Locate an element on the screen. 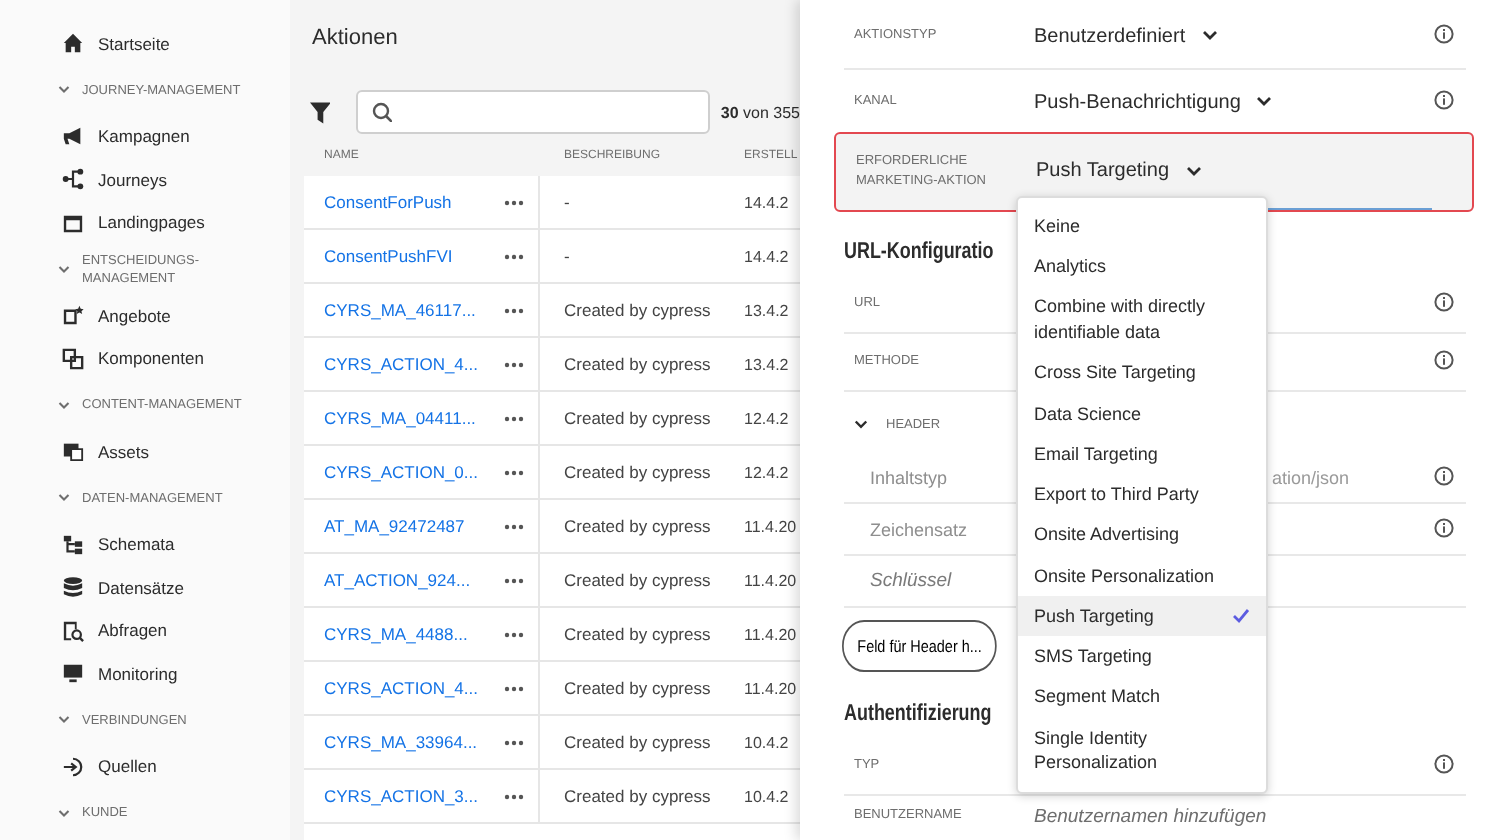 This screenshot has width=1500, height=840. nav-link: Assets is located at coordinates (124, 451).